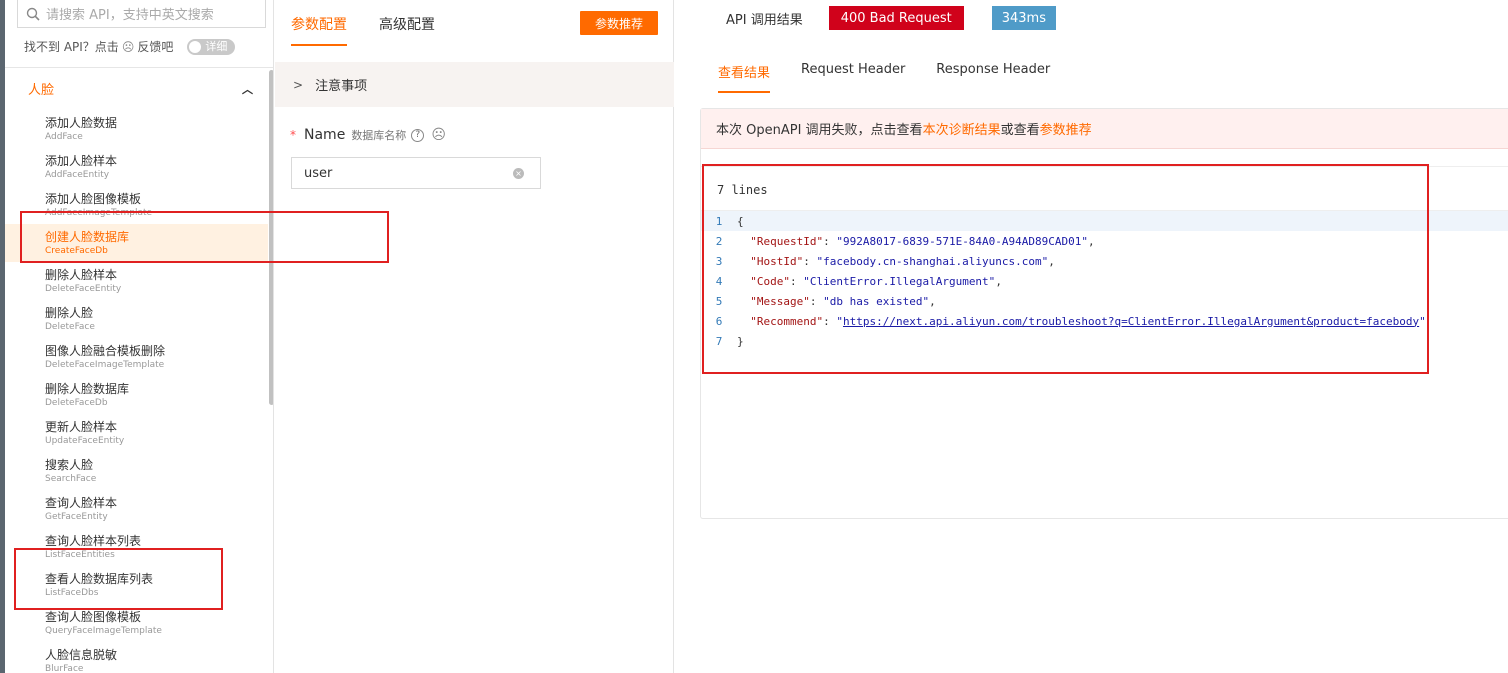  What do you see at coordinates (518, 173) in the screenshot?
I see `clear-icon: ×` at bounding box center [518, 173].